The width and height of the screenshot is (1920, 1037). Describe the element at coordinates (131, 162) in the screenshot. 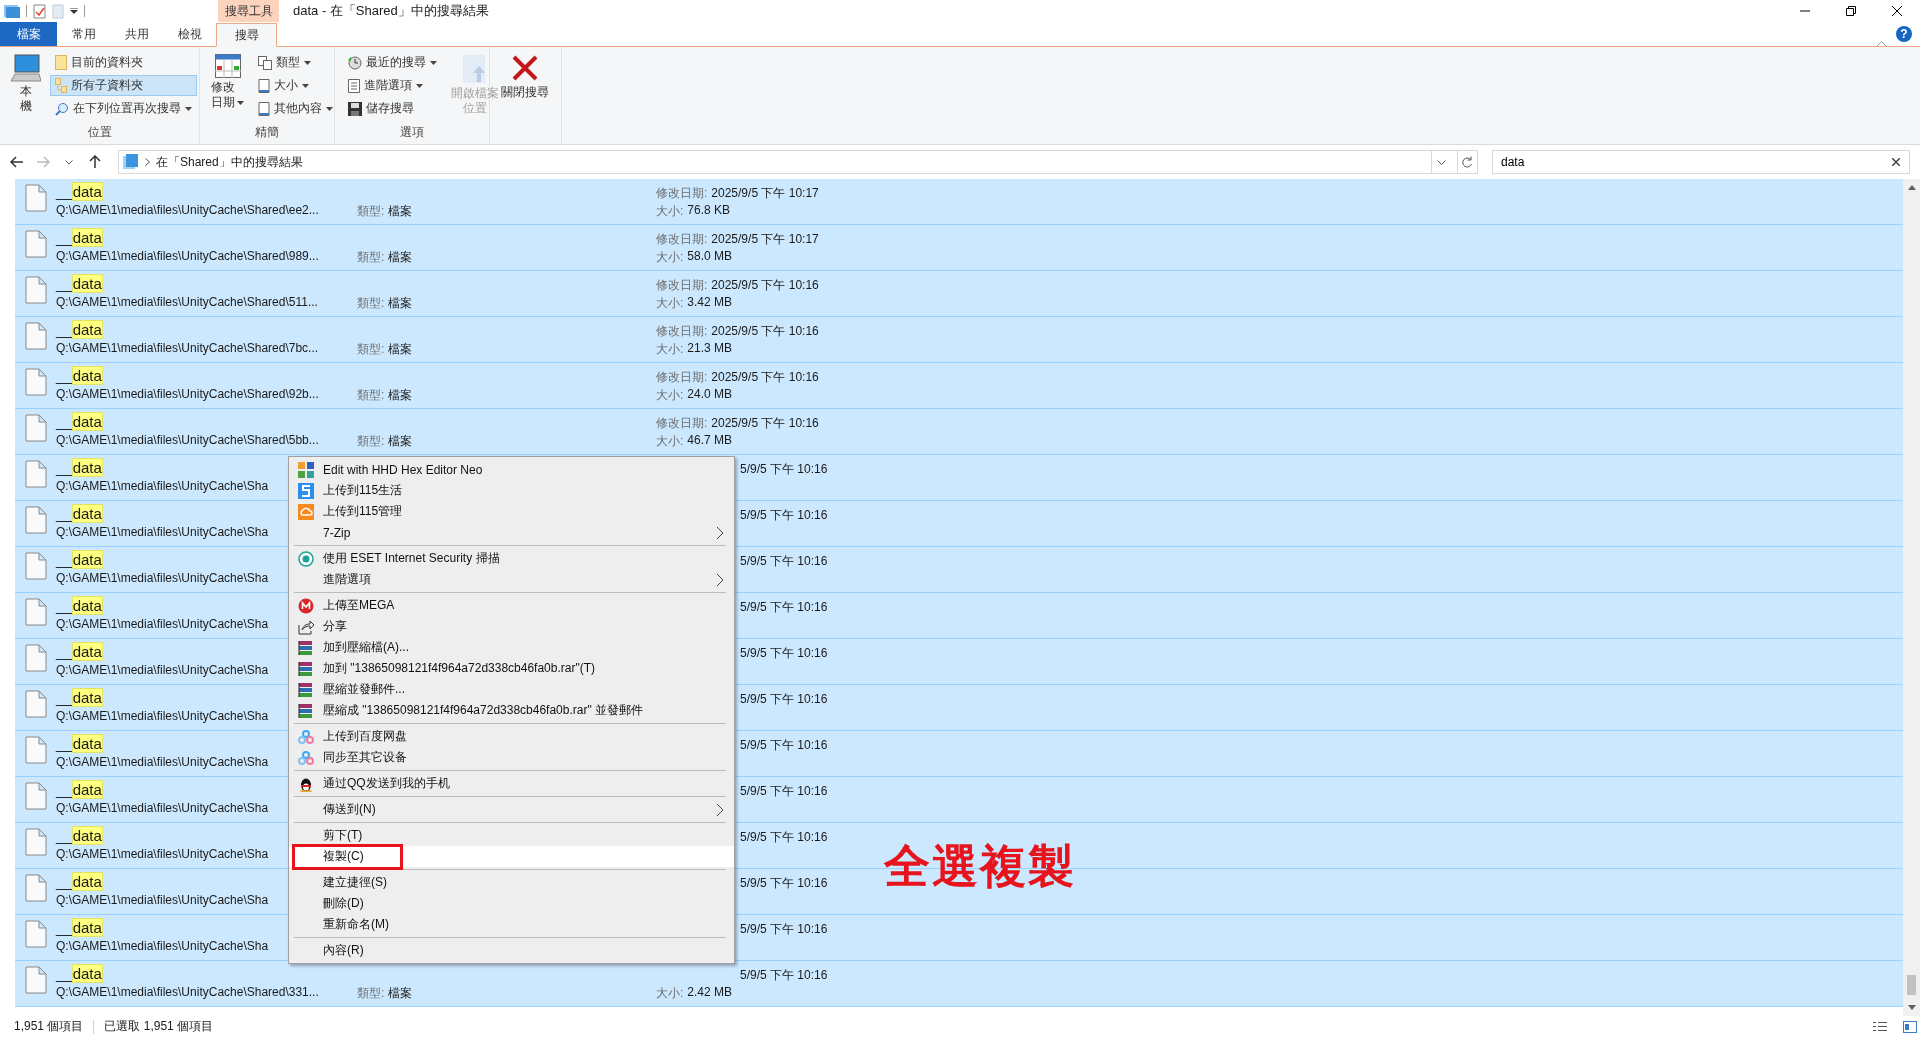

I see `search-results-icon` at that location.